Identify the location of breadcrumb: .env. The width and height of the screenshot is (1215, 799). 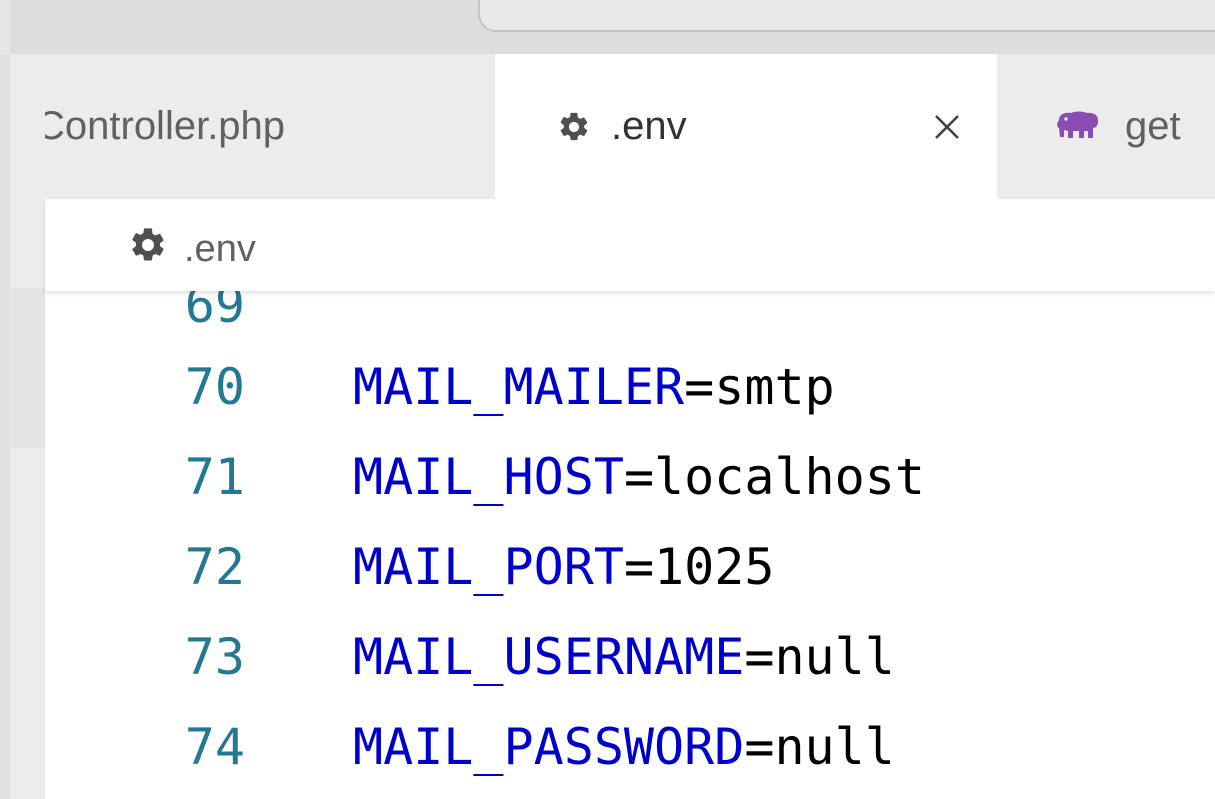
(630, 245).